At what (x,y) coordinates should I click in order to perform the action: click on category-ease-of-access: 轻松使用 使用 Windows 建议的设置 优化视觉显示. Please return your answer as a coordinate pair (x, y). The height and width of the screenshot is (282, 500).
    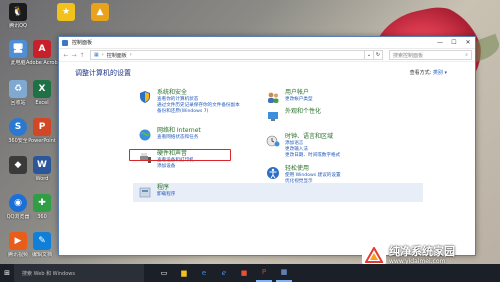
    Looking at the image, I should click on (303, 175).